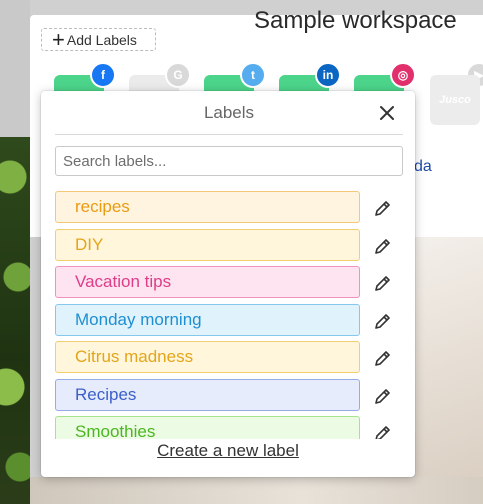  What do you see at coordinates (207, 282) in the screenshot?
I see `label-tag: Vacation tips` at bounding box center [207, 282].